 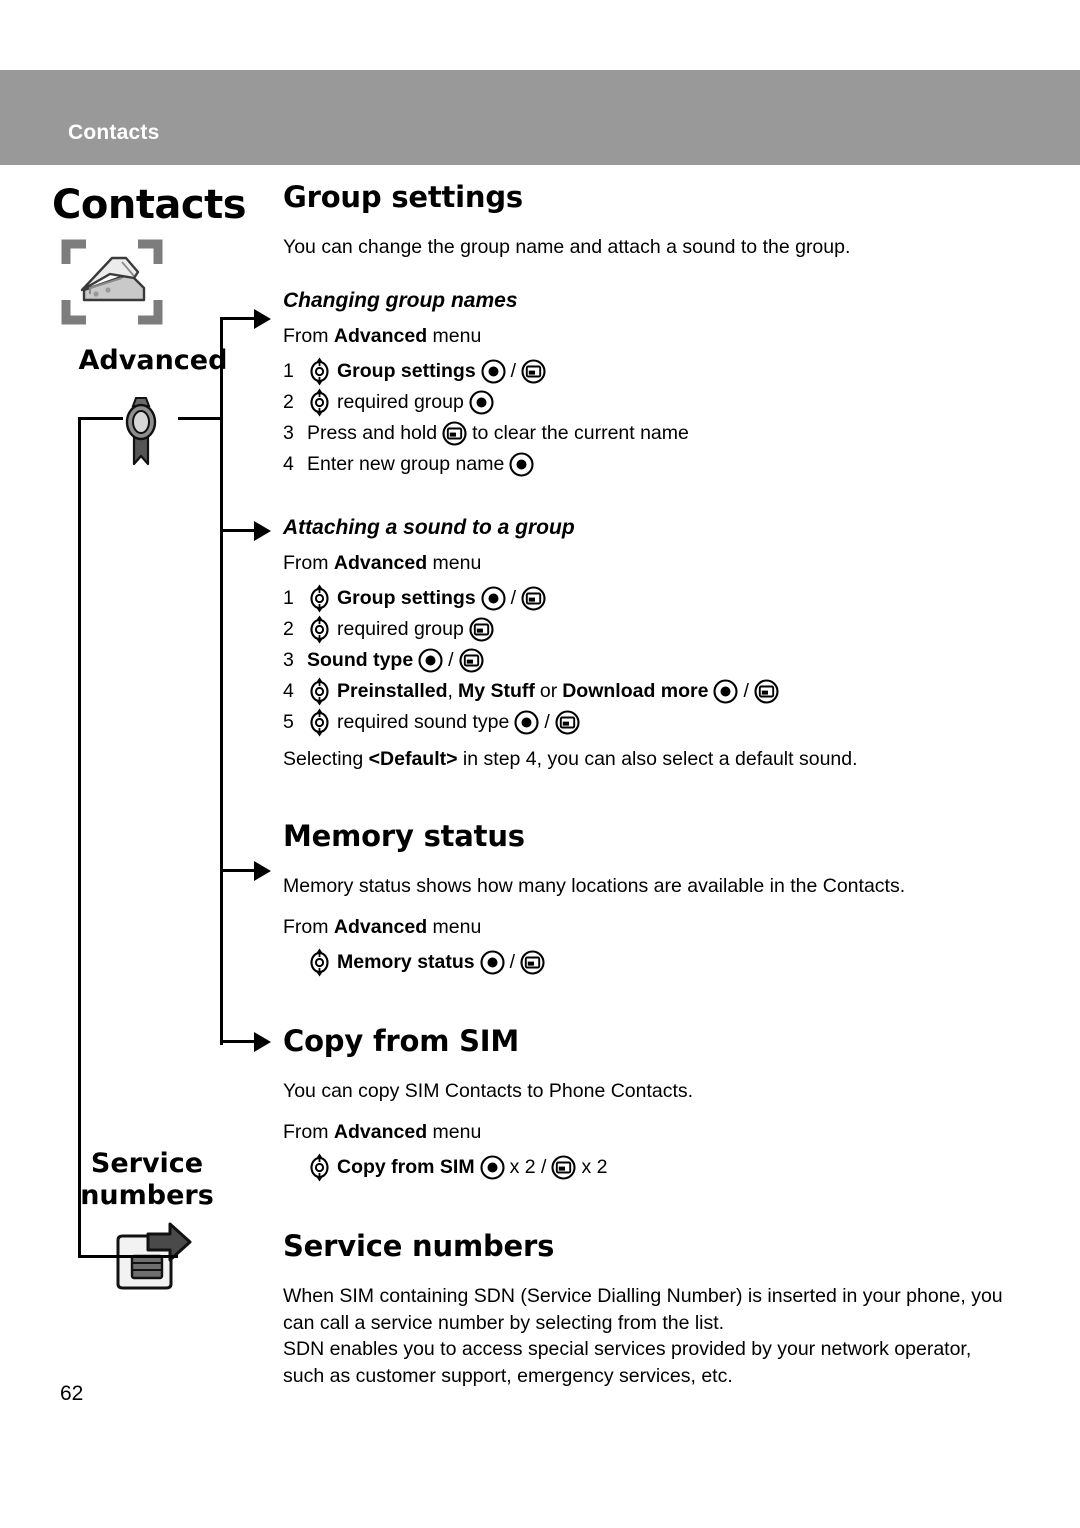 What do you see at coordinates (238, 530) in the screenshot?
I see `flow-arrow-2-shaft` at bounding box center [238, 530].